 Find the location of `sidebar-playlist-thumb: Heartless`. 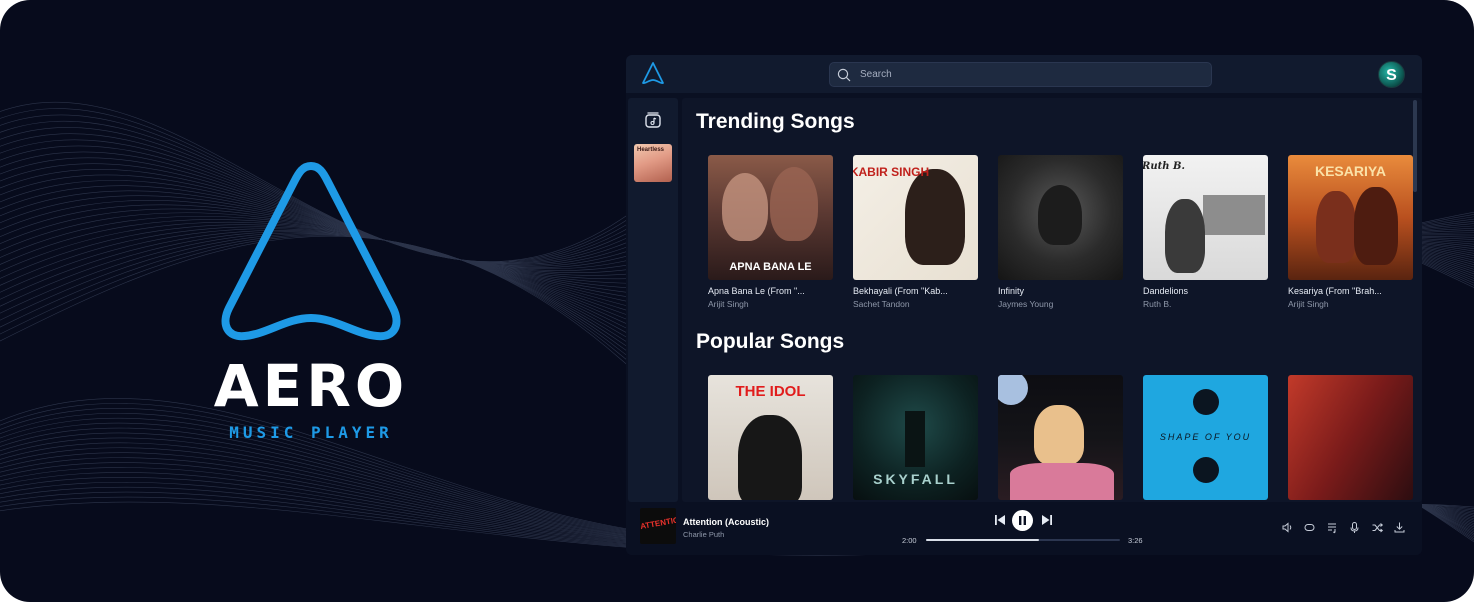

sidebar-playlist-thumb: Heartless is located at coordinates (653, 163).